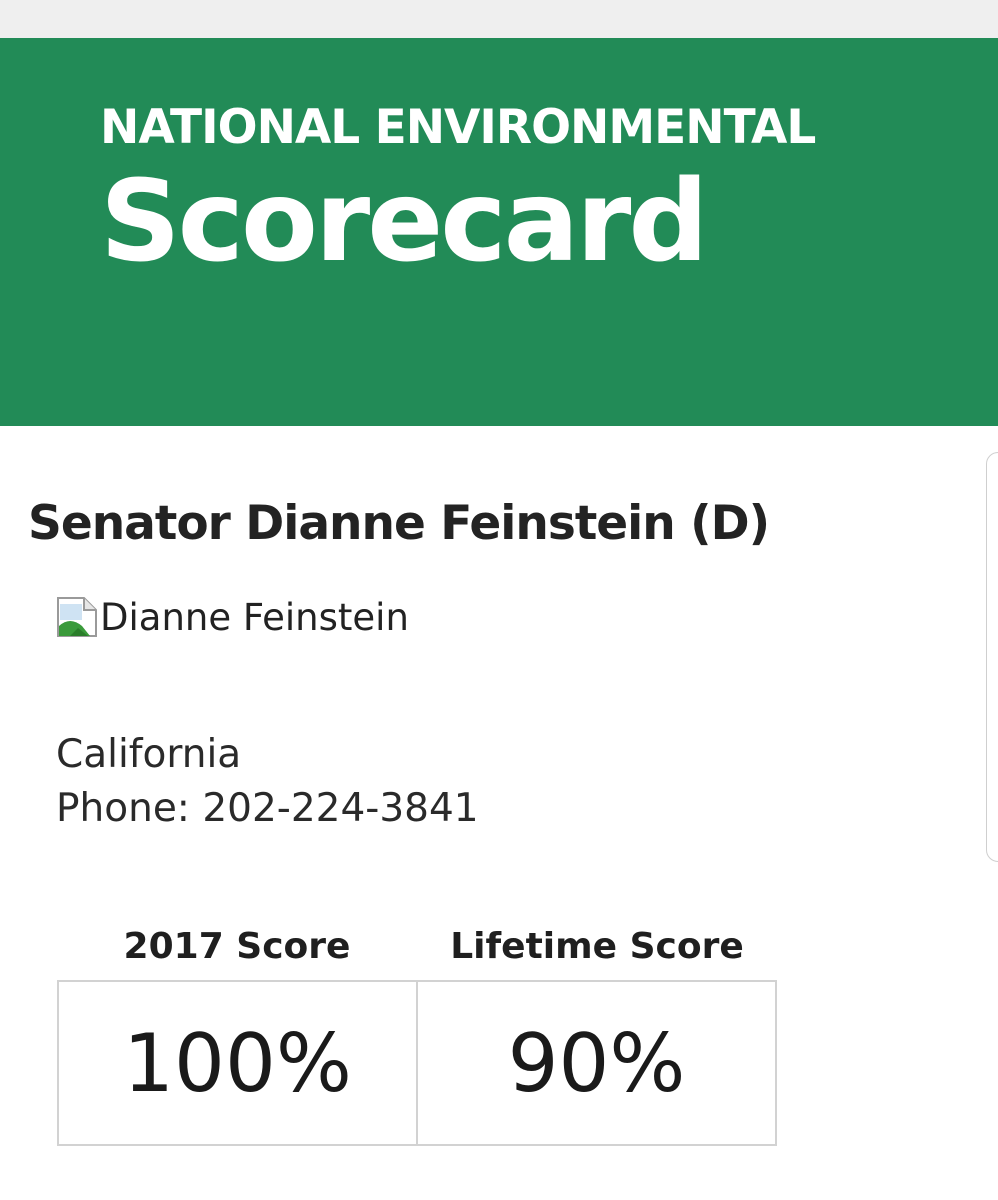 The height and width of the screenshot is (1200, 998). What do you see at coordinates (992, 657) in the screenshot?
I see `side-panel-edge` at bounding box center [992, 657].